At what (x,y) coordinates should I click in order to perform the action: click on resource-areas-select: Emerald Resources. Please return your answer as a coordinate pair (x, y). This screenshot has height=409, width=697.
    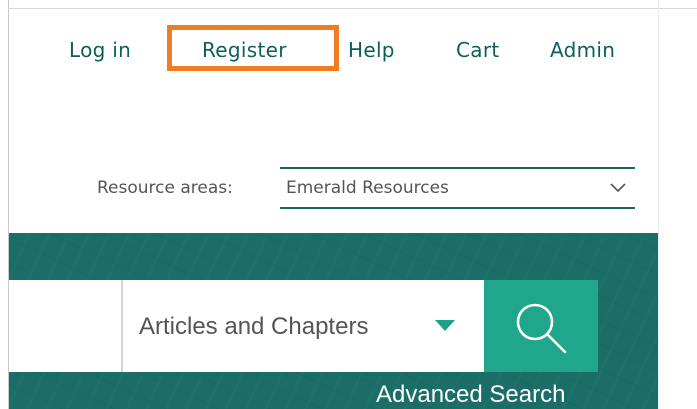
    Looking at the image, I should click on (457, 188).